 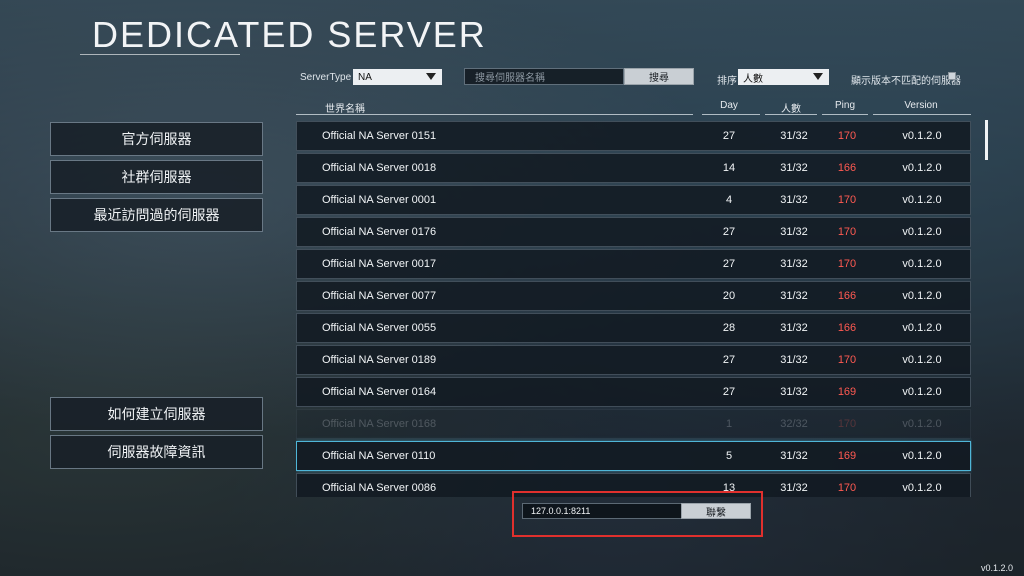 I want to click on server-type-value: NA, so click(x=365, y=77).